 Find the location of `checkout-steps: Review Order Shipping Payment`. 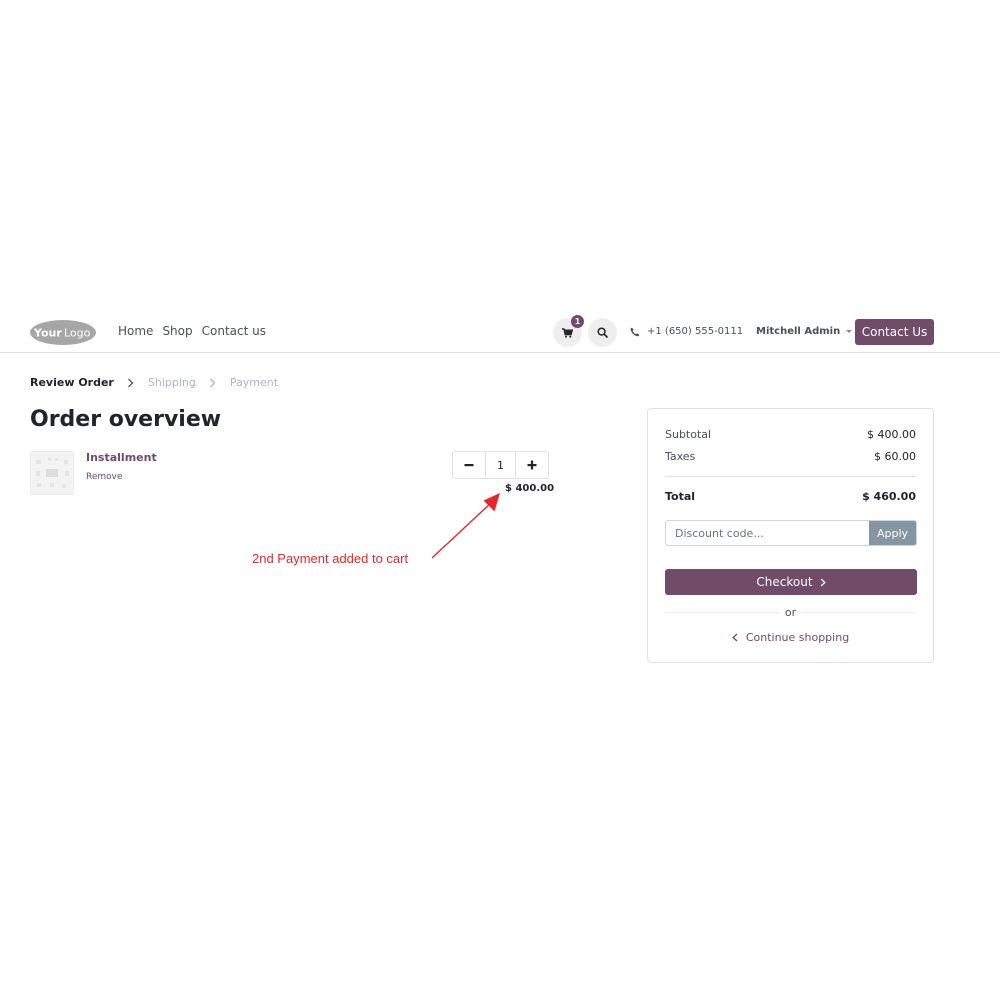

checkout-steps: Review Order Shipping Payment is located at coordinates (154, 382).